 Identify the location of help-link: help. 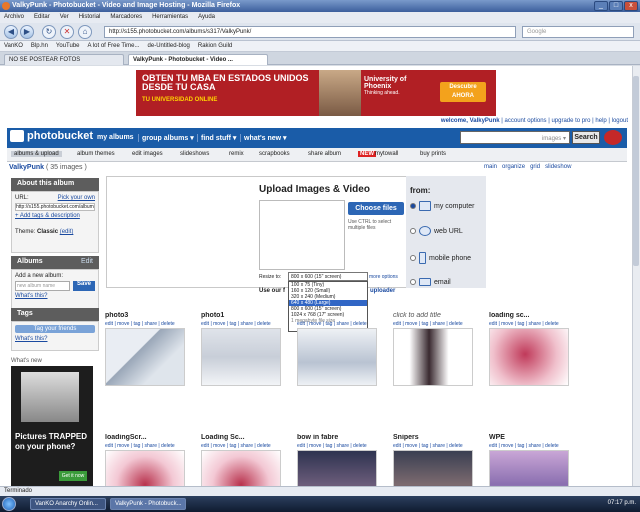
(600, 121).